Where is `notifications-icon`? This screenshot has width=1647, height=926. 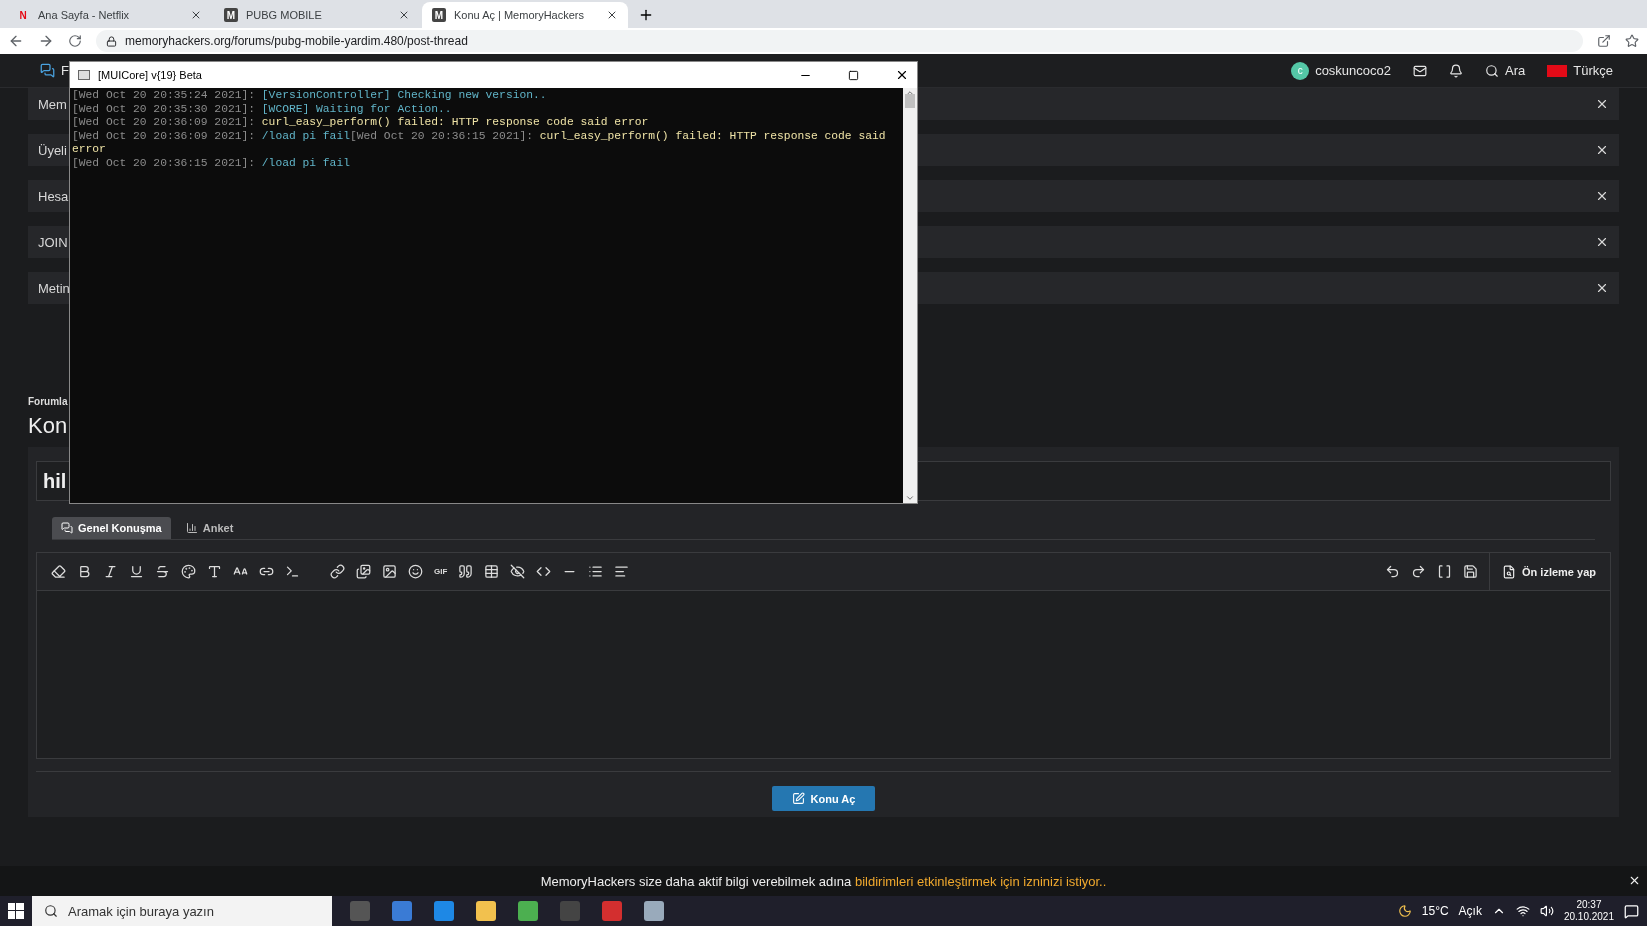
notifications-icon is located at coordinates (1631, 911).